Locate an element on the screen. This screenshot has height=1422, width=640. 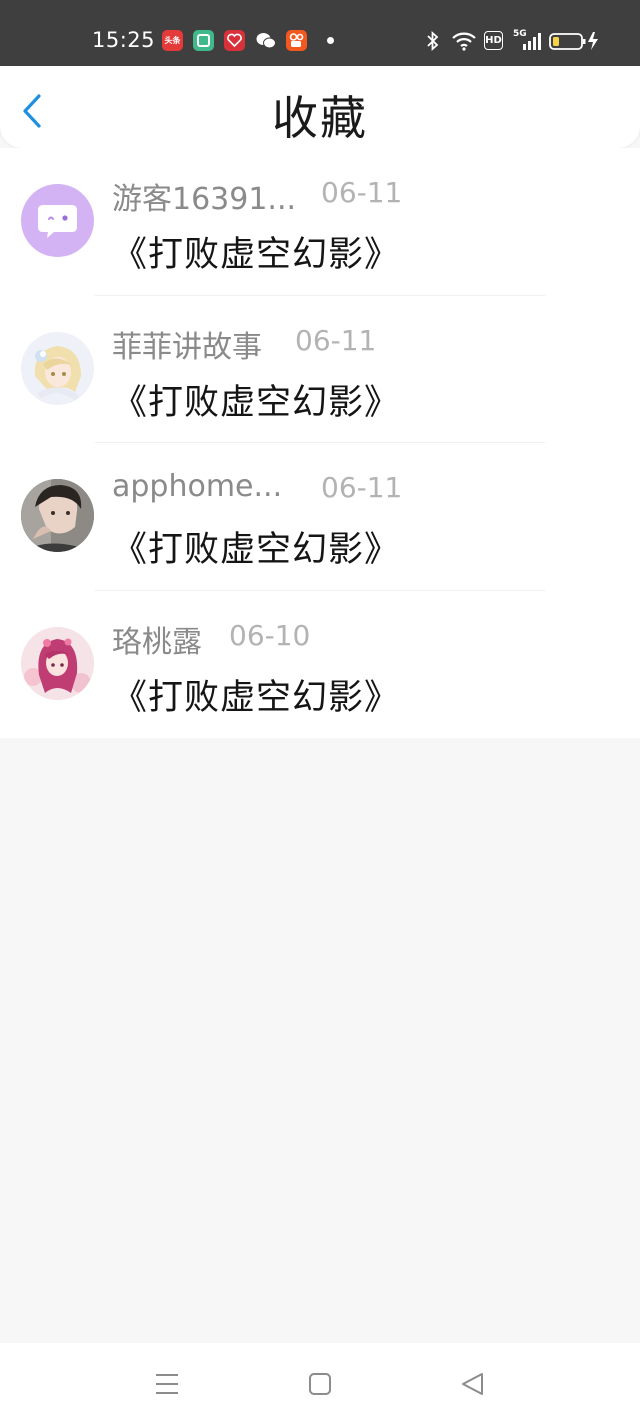
nav-back-button is located at coordinates (473, 1384).